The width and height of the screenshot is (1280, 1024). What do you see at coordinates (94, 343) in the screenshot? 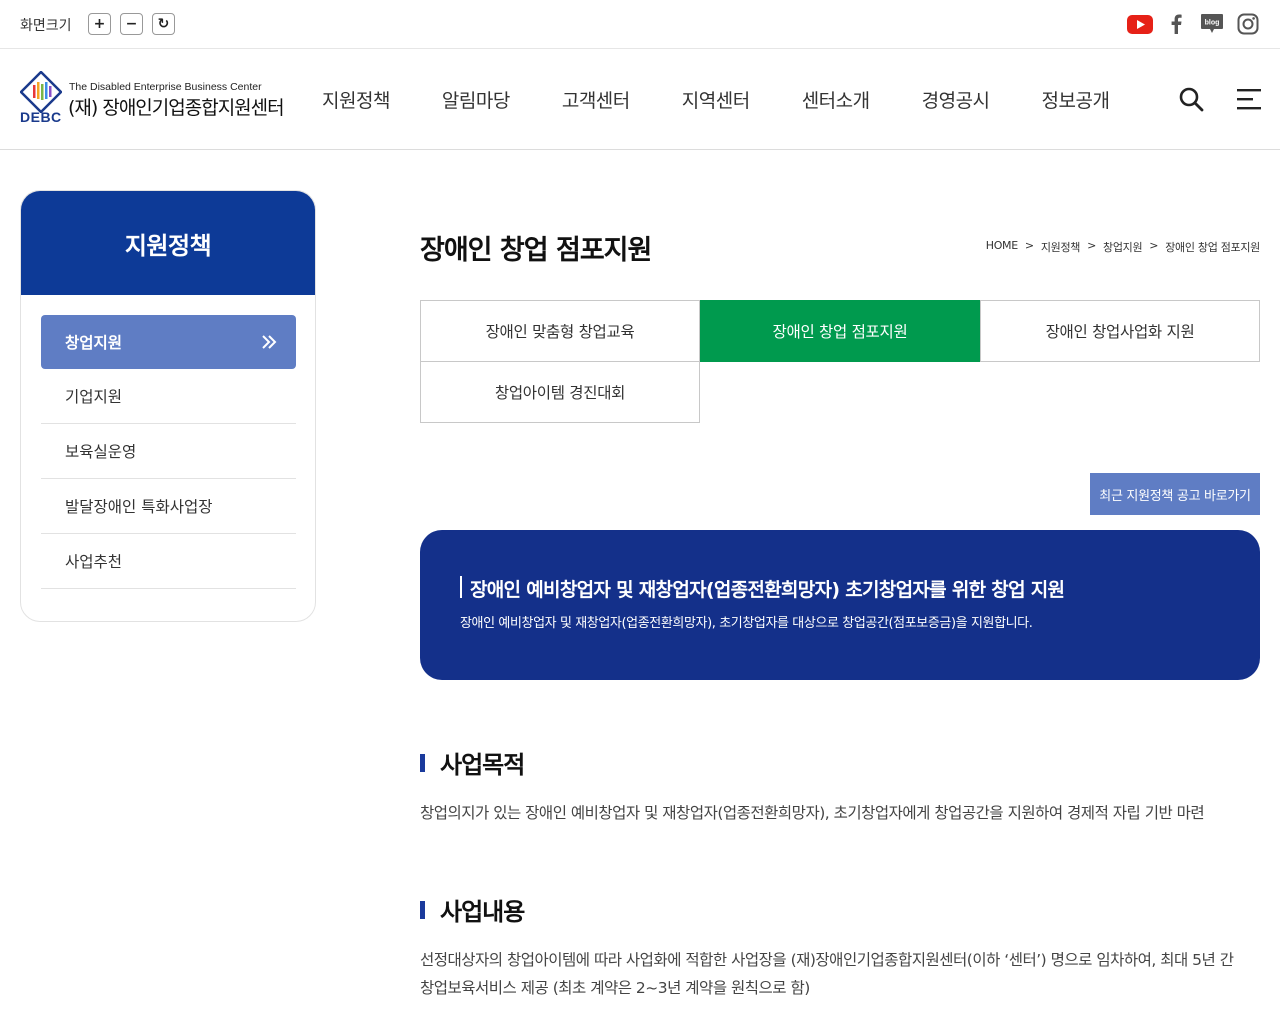
I see `sidebar-item-label: 창업지원` at bounding box center [94, 343].